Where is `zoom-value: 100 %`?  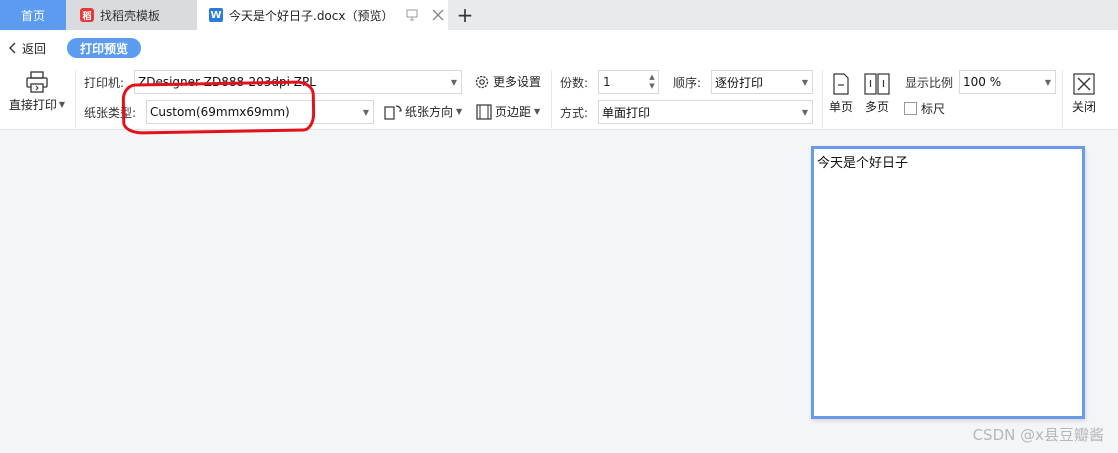 zoom-value: 100 % is located at coordinates (982, 82).